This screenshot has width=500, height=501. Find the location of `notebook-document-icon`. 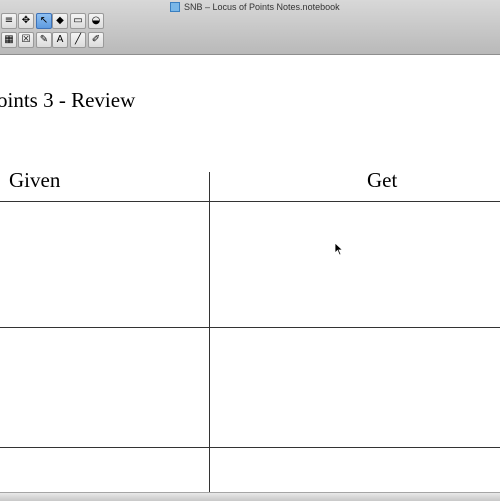

notebook-document-icon is located at coordinates (175, 6).